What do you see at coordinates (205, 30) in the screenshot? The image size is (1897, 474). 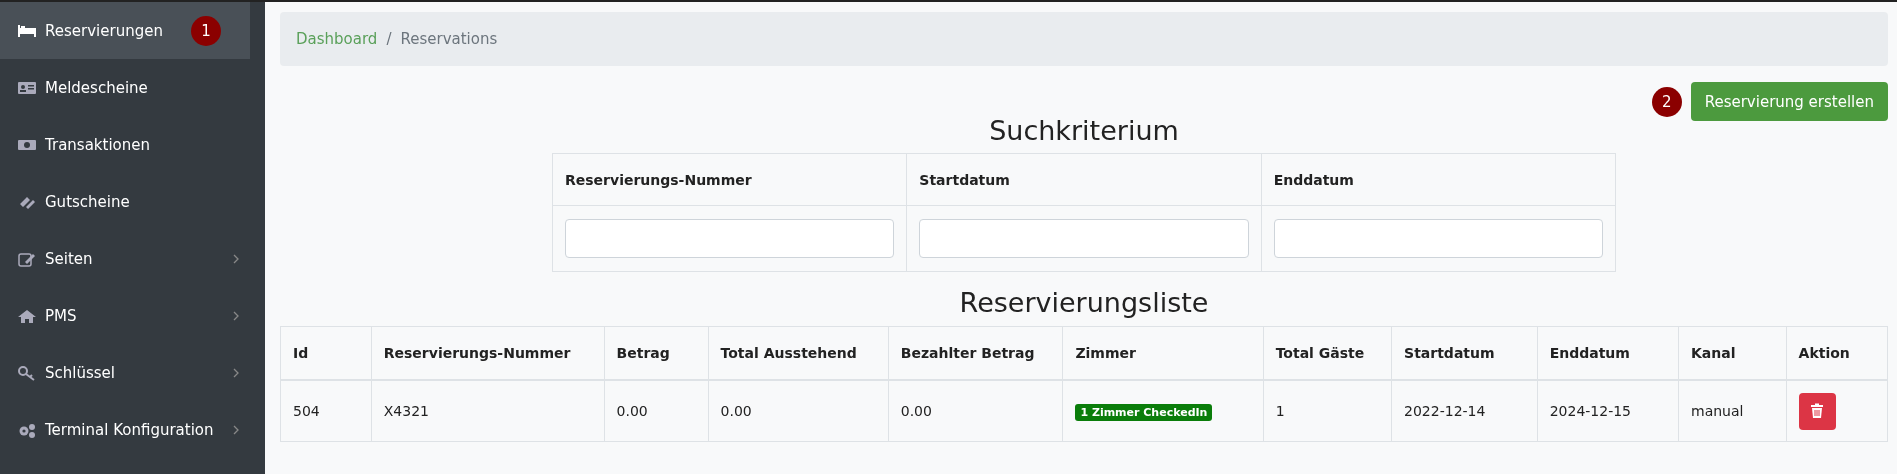 I see `callout-marker: 1` at bounding box center [205, 30].